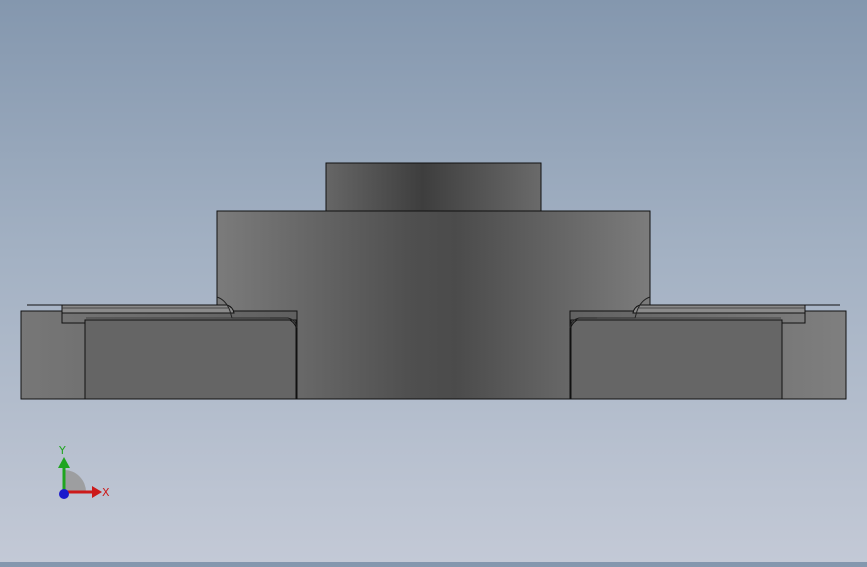 The image size is (867, 567). I want to click on y-axis-label: Y, so click(62, 450).